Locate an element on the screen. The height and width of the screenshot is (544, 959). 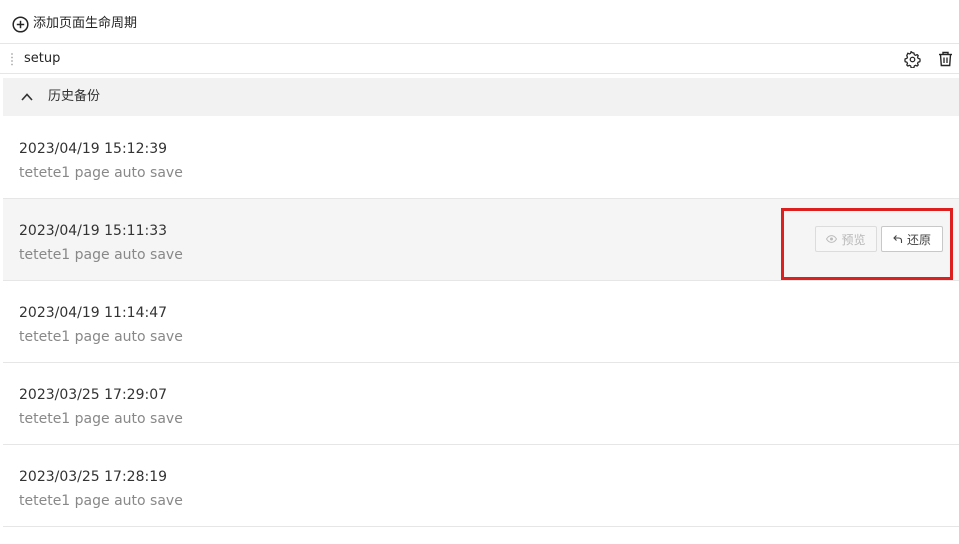
history-backup-toggle: 历史备份 is located at coordinates (481, 97).